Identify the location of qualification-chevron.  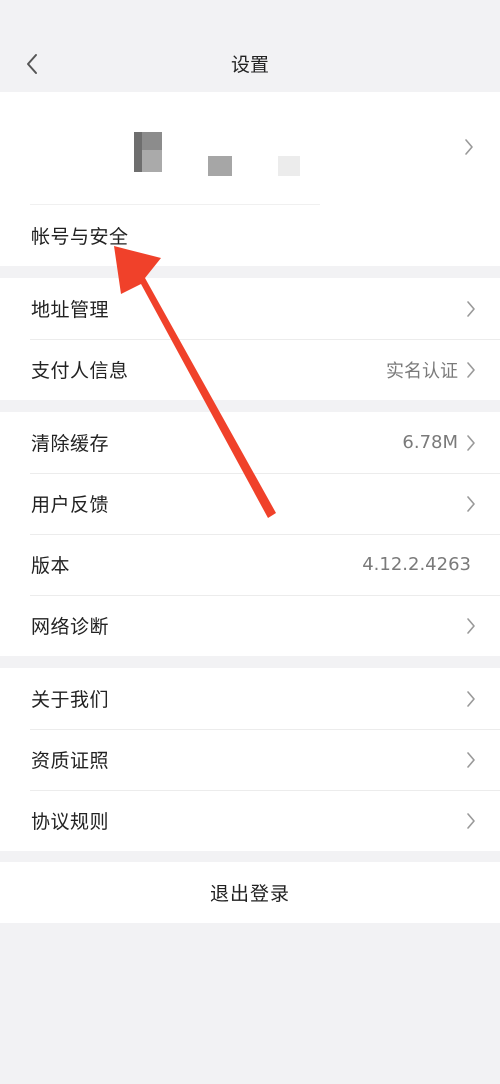
(471, 760).